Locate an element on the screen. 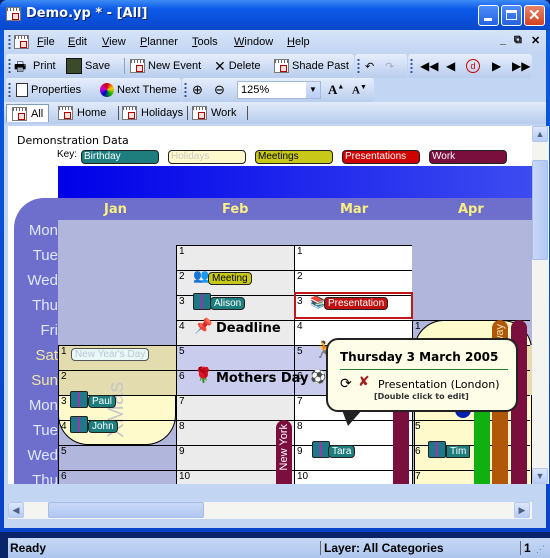 The height and width of the screenshot is (558, 550). tooltip-hint: [Double click to edit] is located at coordinates (421, 396).